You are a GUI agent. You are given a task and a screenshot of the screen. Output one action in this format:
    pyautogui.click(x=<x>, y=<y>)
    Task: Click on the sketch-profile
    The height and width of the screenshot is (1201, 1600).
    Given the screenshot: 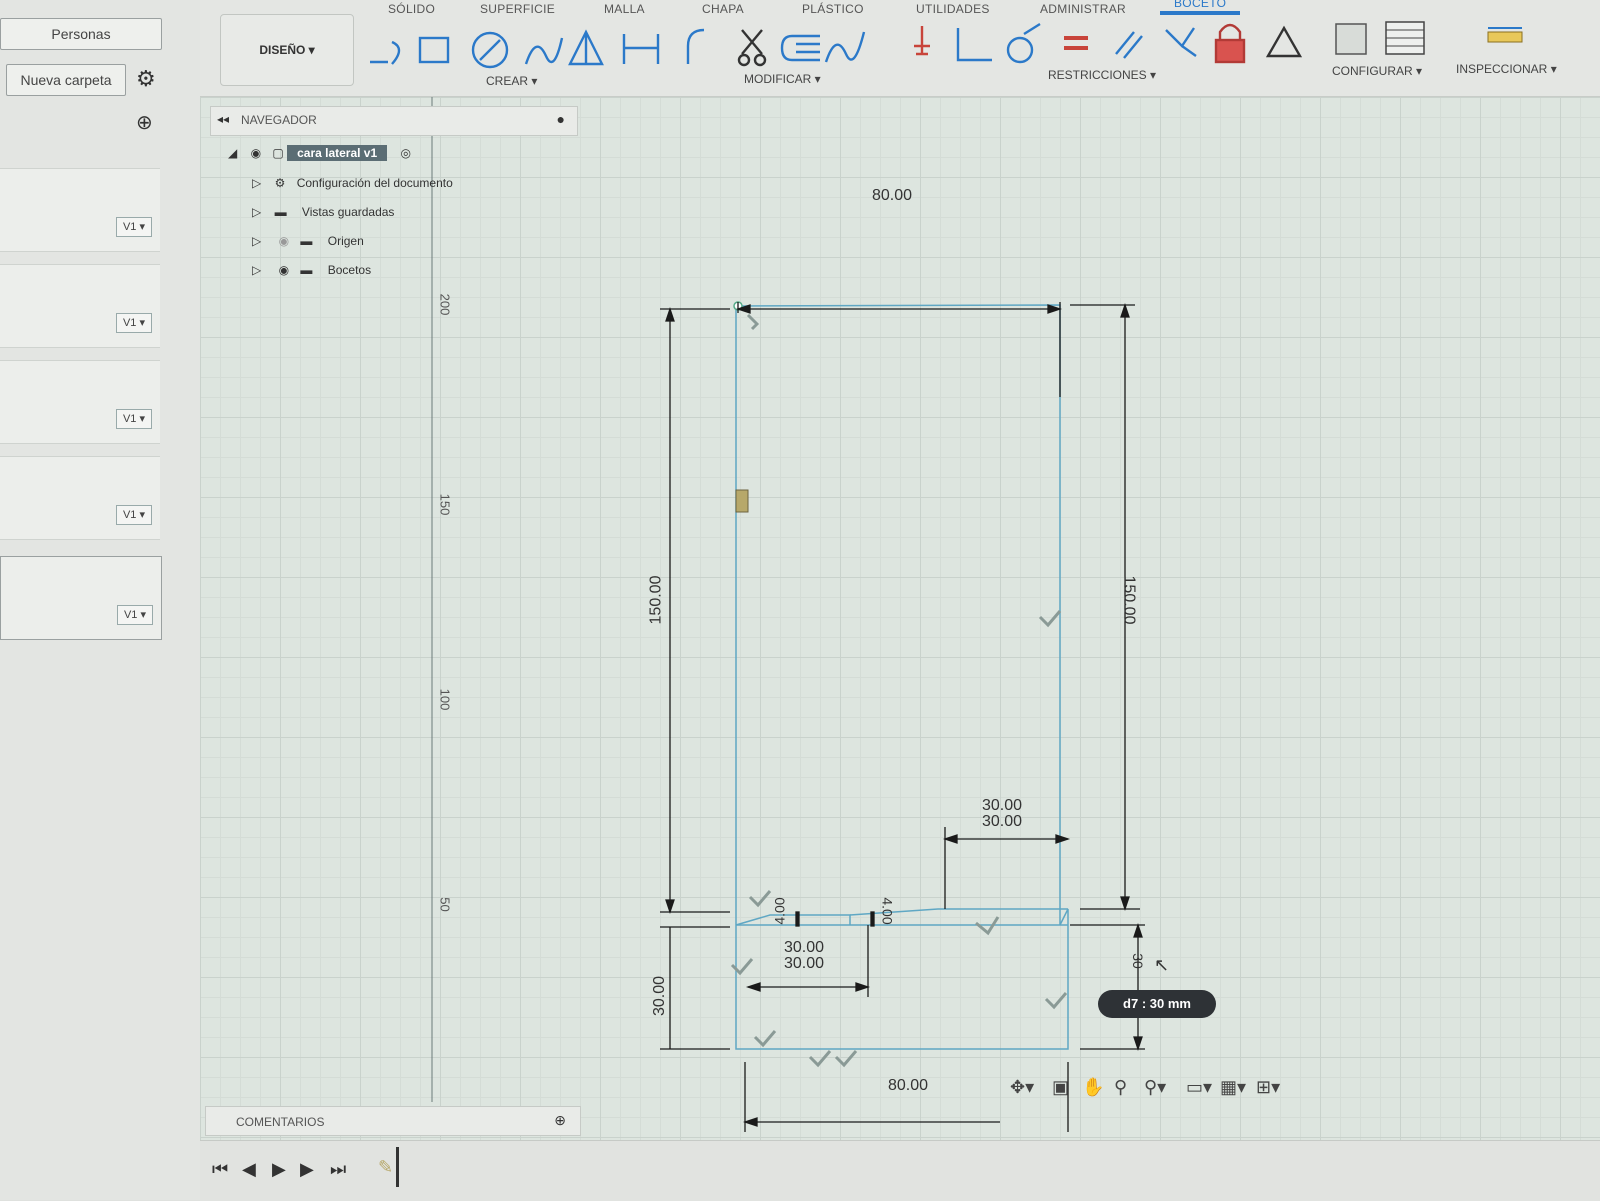 What is the action you would take?
    pyautogui.click(x=902, y=677)
    